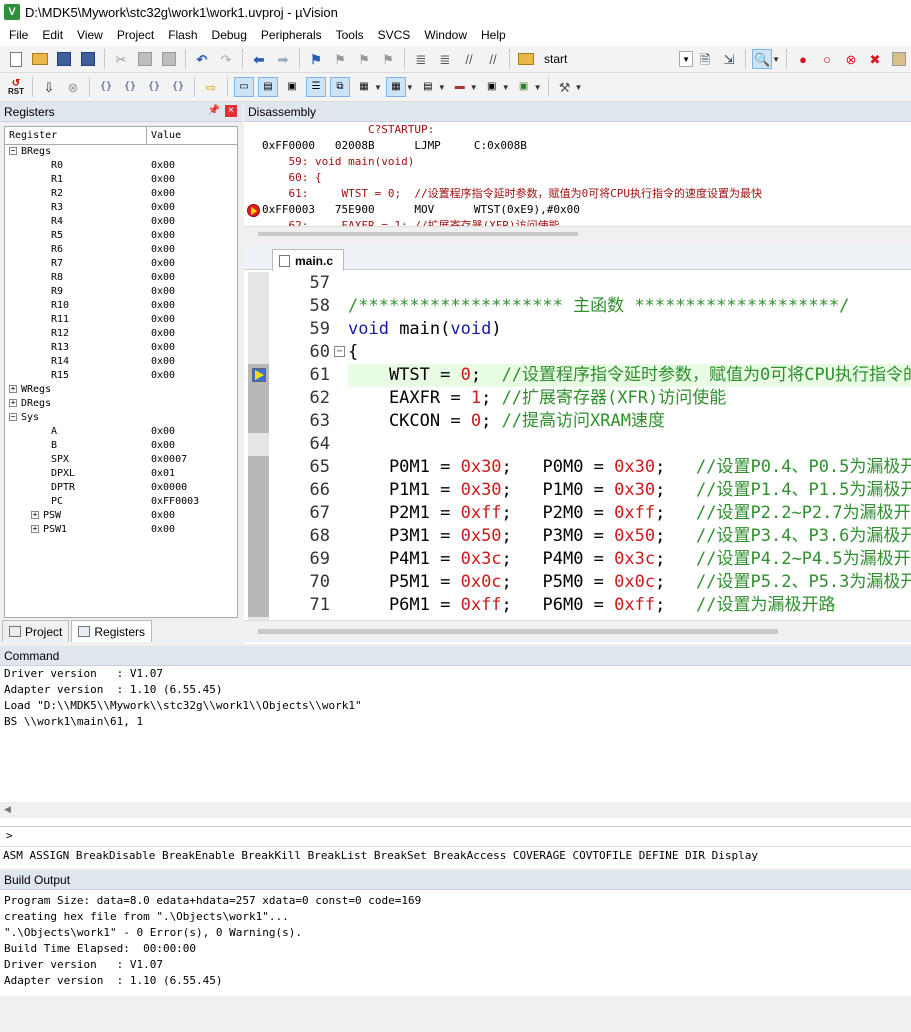 This screenshot has width=911, height=1032. What do you see at coordinates (121, 348) in the screenshot?
I see `register-row: R13 0x00` at bounding box center [121, 348].